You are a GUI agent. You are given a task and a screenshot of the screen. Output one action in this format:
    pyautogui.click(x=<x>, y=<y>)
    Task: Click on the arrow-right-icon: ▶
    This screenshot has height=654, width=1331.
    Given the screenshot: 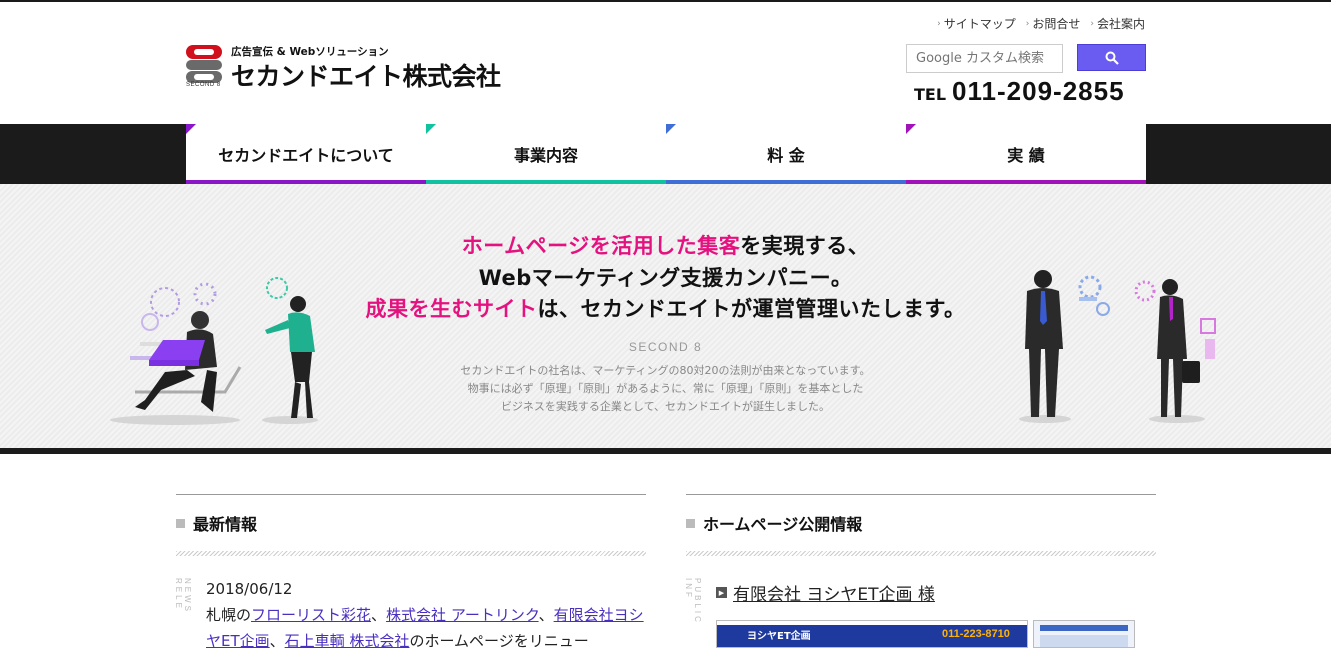 What is the action you would take?
    pyautogui.click(x=721, y=592)
    